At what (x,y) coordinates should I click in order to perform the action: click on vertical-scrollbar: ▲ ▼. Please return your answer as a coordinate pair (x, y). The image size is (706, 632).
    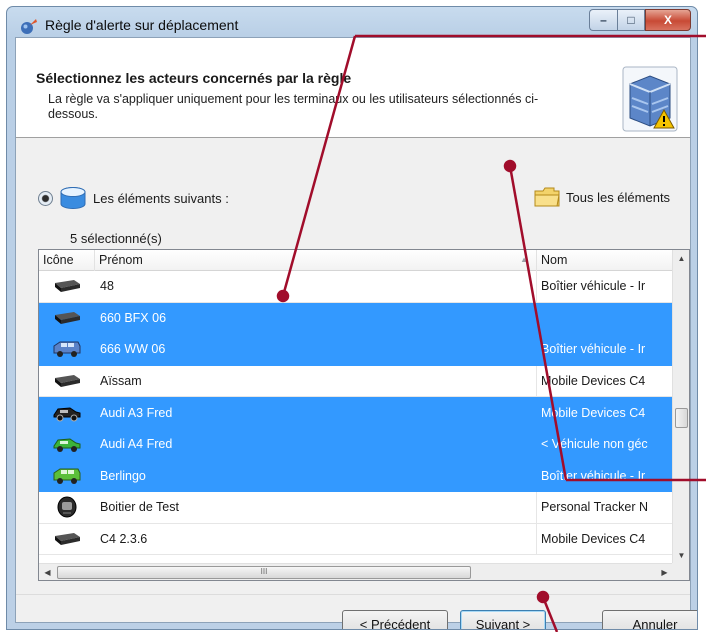
    Looking at the image, I should click on (680, 407).